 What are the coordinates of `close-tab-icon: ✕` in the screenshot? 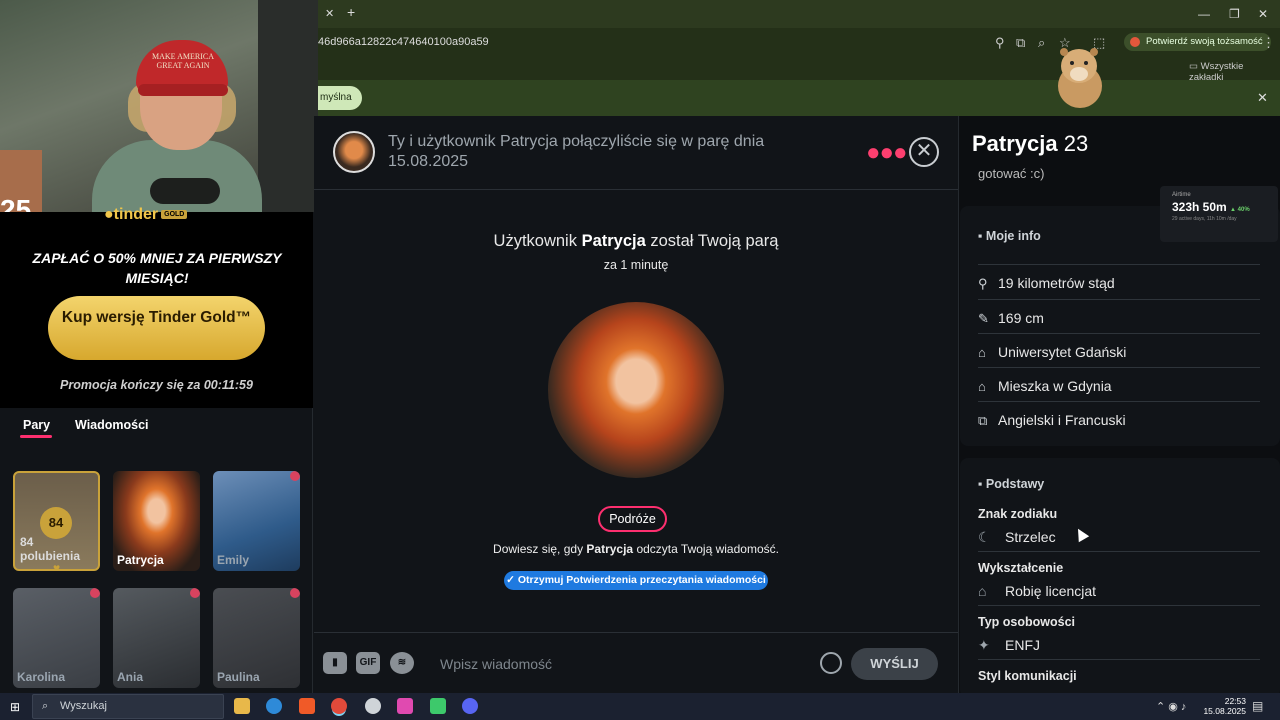 It's located at (329, 13).